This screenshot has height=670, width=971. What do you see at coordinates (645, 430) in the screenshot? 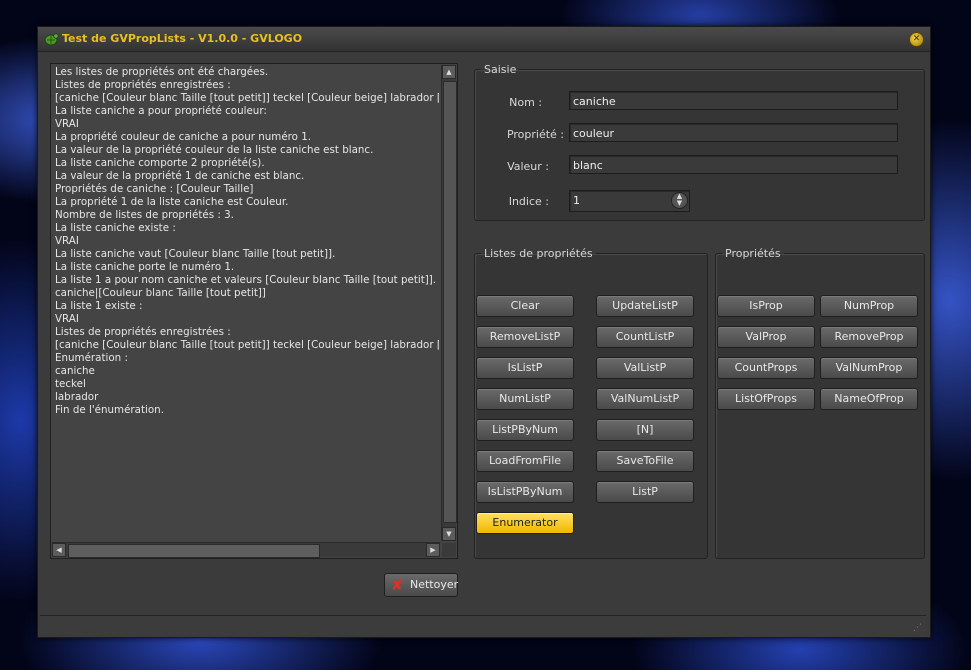
I see `n-button: [N]` at bounding box center [645, 430].